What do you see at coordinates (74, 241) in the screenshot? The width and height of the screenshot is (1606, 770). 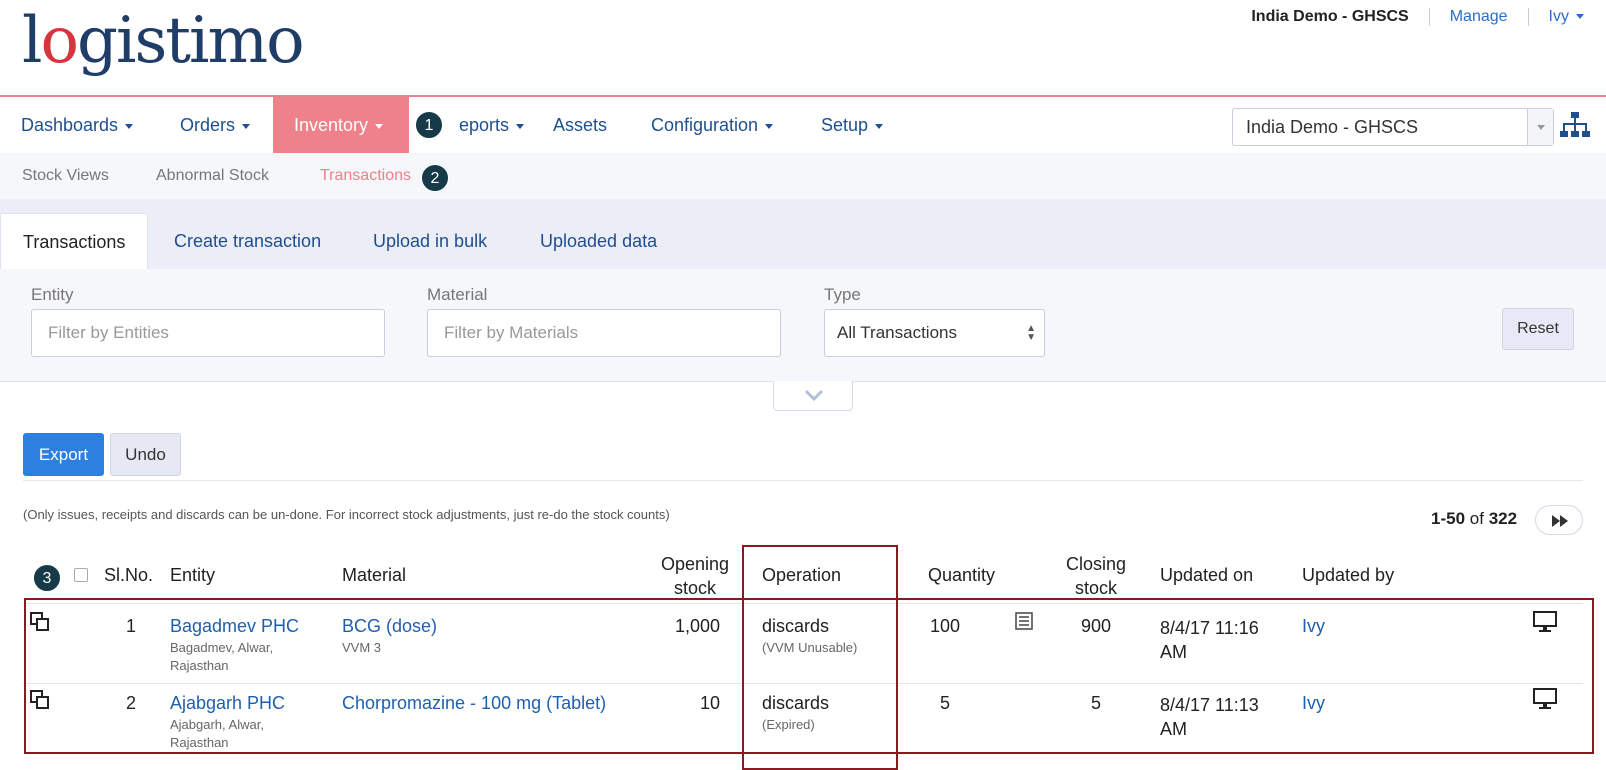 I see `tab-transactions: Transactions` at bounding box center [74, 241].